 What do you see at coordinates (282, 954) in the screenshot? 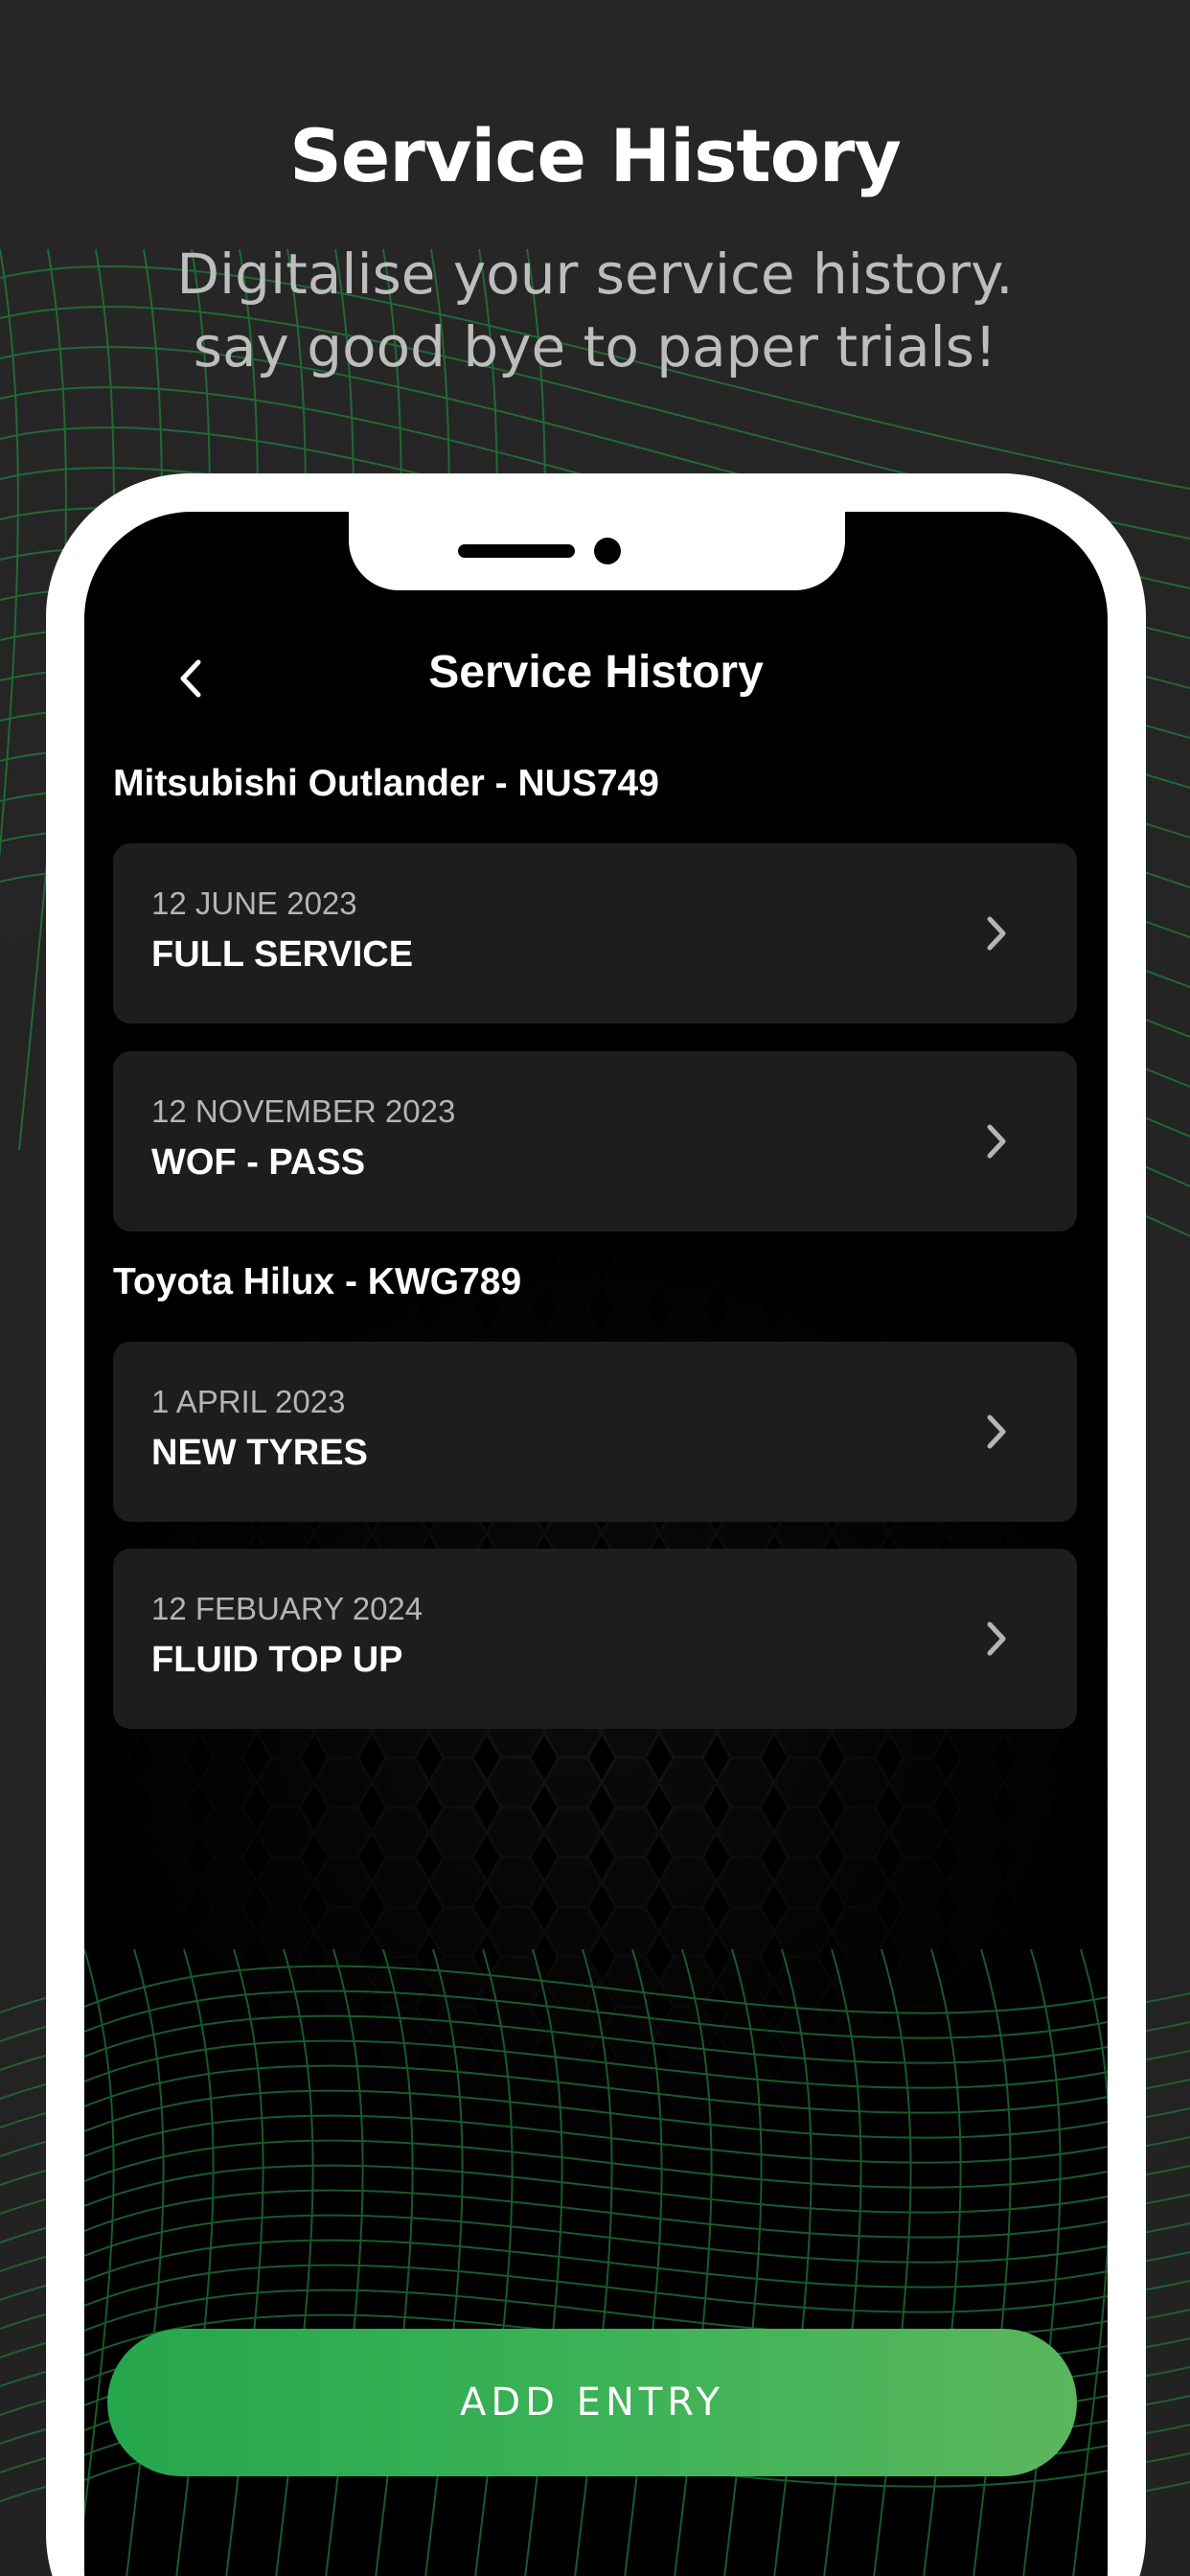
I see `entry-type: FULL SERVICE` at bounding box center [282, 954].